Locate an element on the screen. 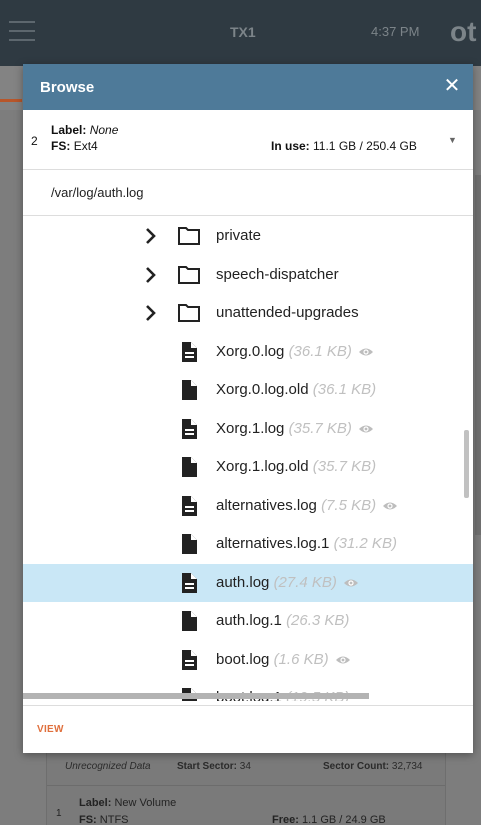 This screenshot has width=481, height=825. file-row: auth.log (27.4 KB) is located at coordinates (248, 582).